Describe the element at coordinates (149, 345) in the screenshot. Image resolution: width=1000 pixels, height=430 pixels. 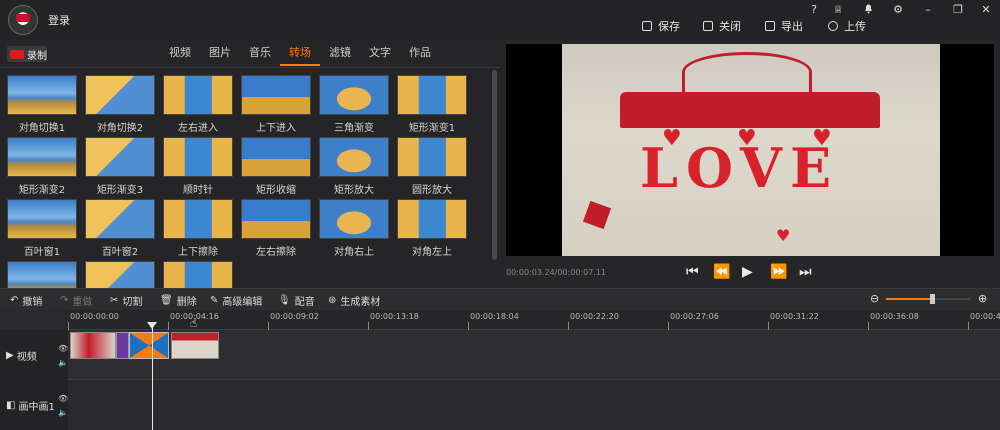
I see `transition-clip` at that location.